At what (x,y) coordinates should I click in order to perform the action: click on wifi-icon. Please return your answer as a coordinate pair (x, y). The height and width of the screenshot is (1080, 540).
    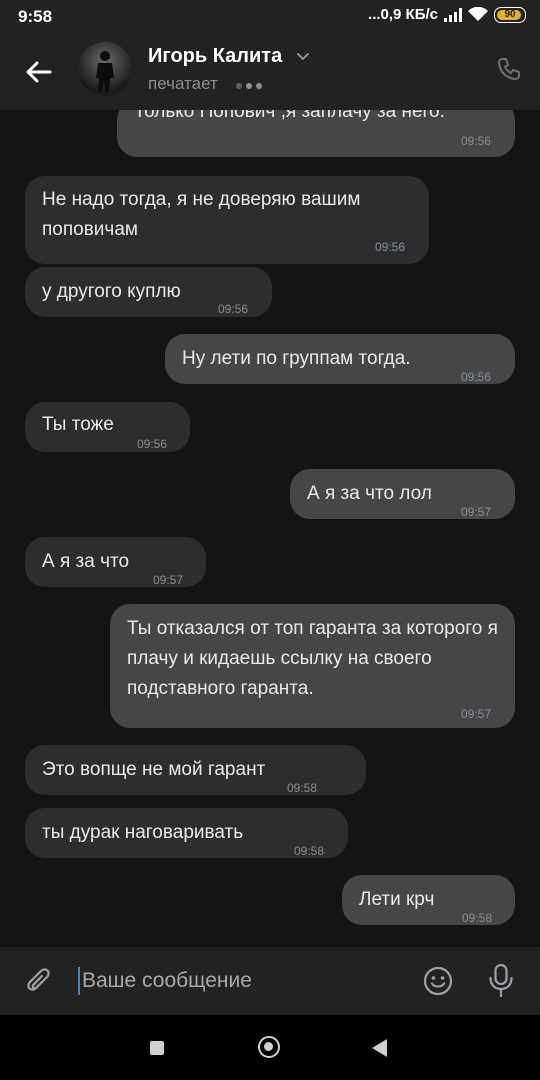
    Looking at the image, I should click on (478, 14).